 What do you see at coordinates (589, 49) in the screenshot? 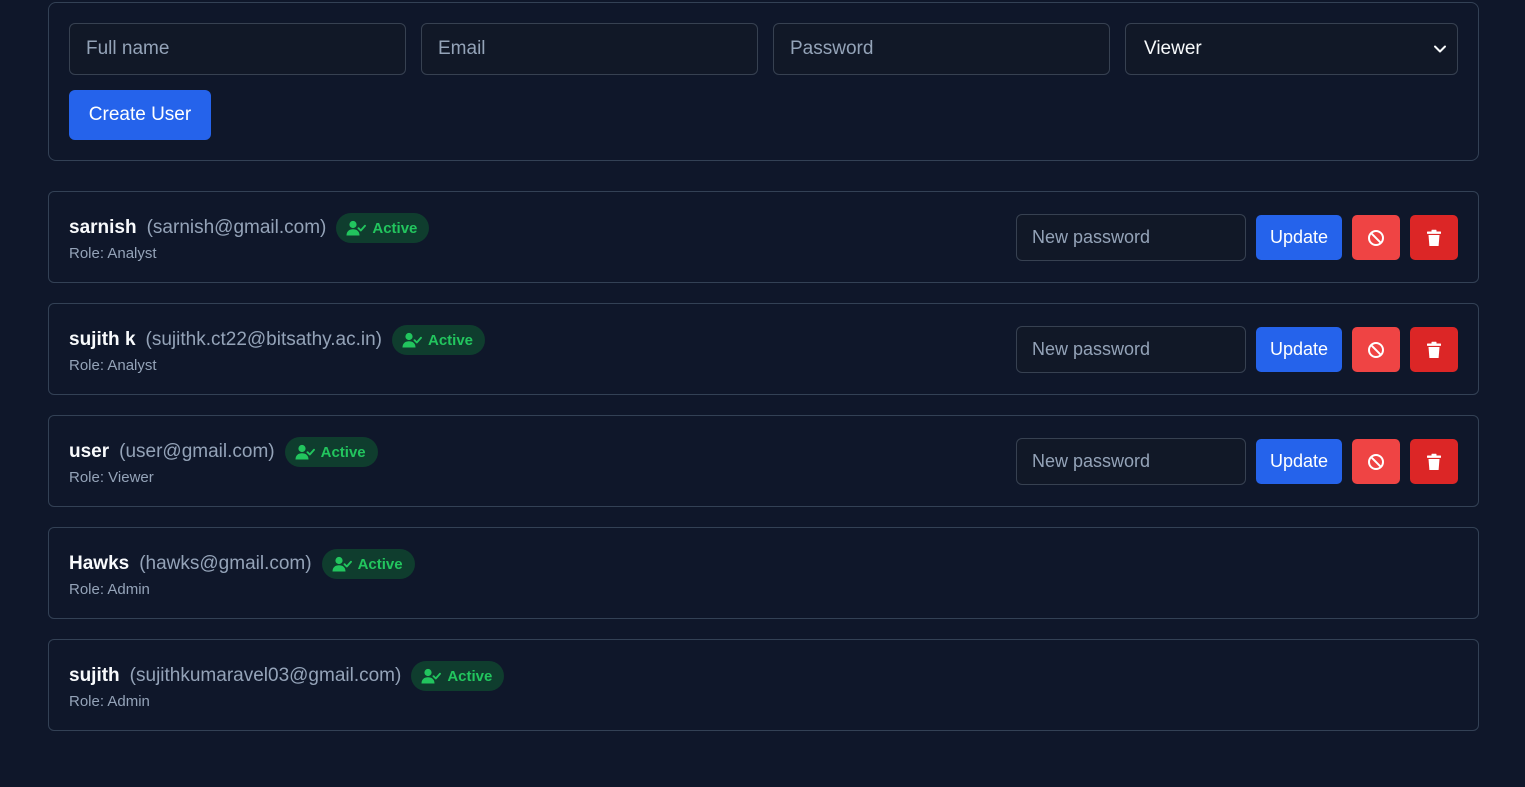
I see `email-input` at bounding box center [589, 49].